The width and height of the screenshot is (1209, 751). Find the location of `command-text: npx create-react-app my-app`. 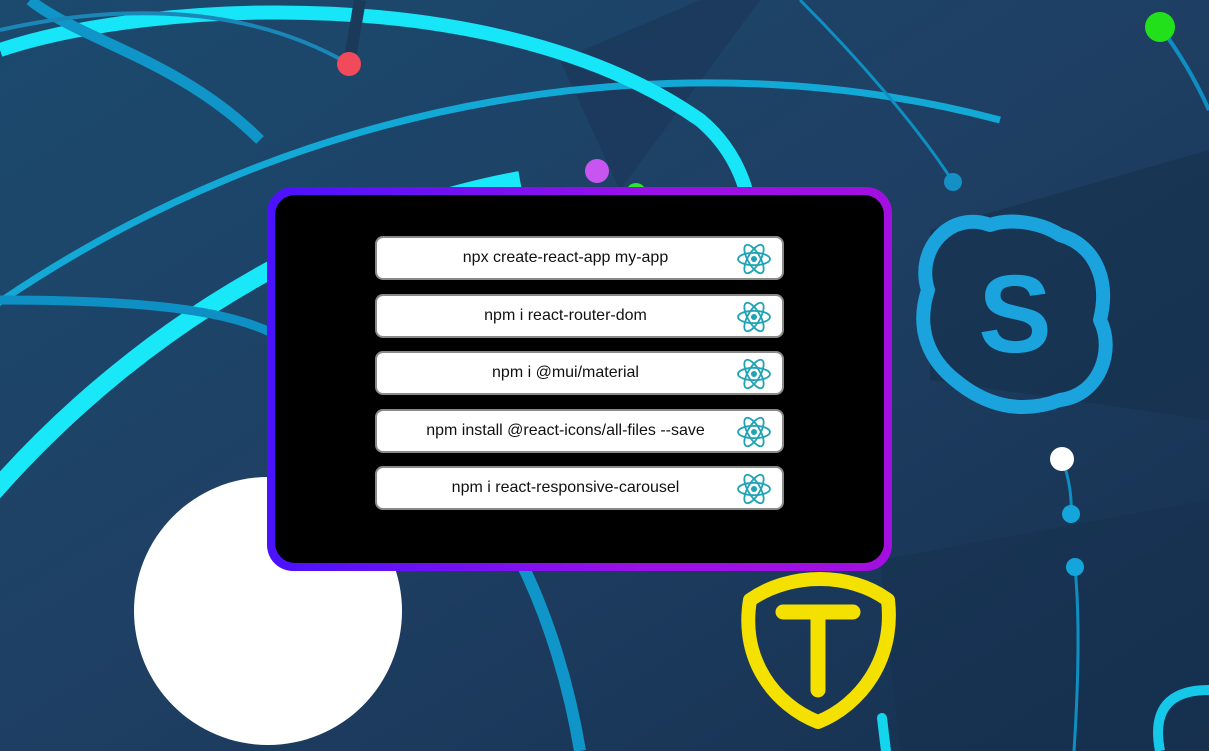

command-text: npx create-react-app my-app is located at coordinates (565, 257).